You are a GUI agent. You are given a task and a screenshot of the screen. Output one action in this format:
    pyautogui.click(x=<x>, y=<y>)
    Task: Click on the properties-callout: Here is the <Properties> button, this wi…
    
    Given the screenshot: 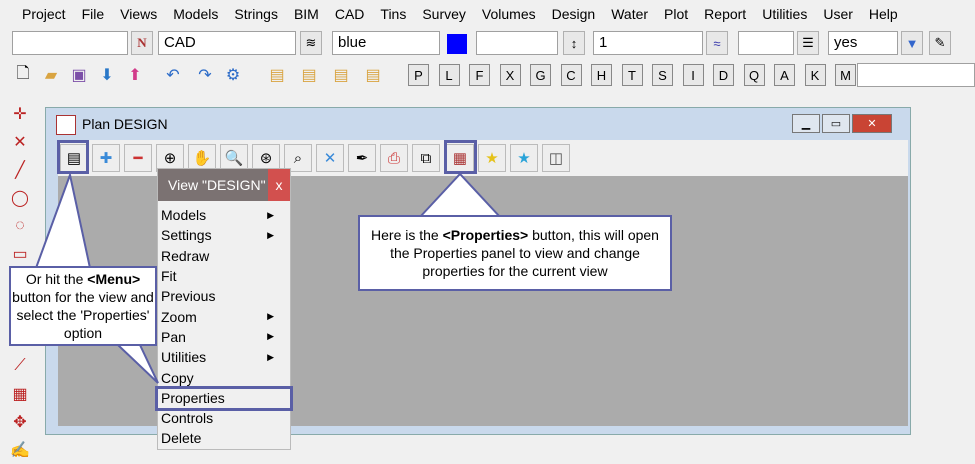 What is the action you would take?
    pyautogui.click(x=515, y=253)
    